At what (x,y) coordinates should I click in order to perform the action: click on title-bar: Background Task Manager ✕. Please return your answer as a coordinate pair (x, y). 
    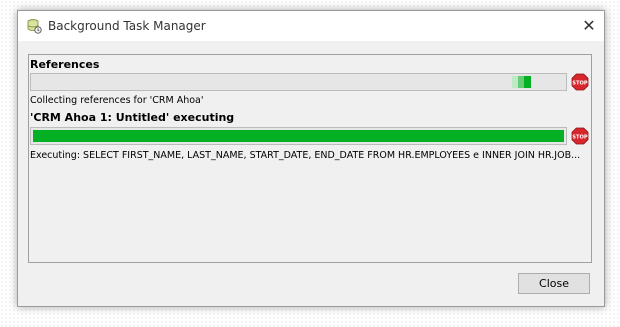
    Looking at the image, I should click on (311, 26).